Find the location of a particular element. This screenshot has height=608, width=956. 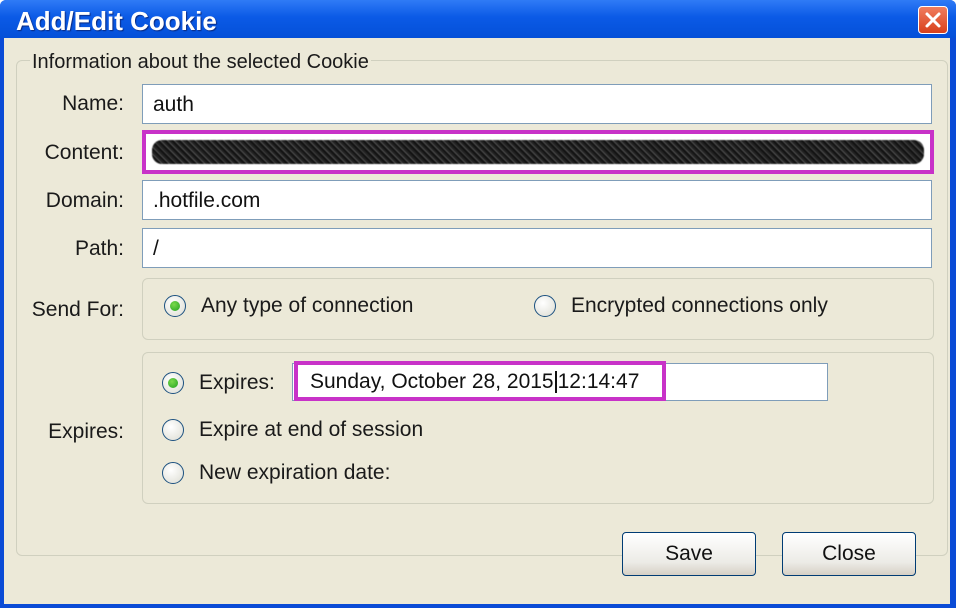

name-label: Name: is located at coordinates (93, 103).